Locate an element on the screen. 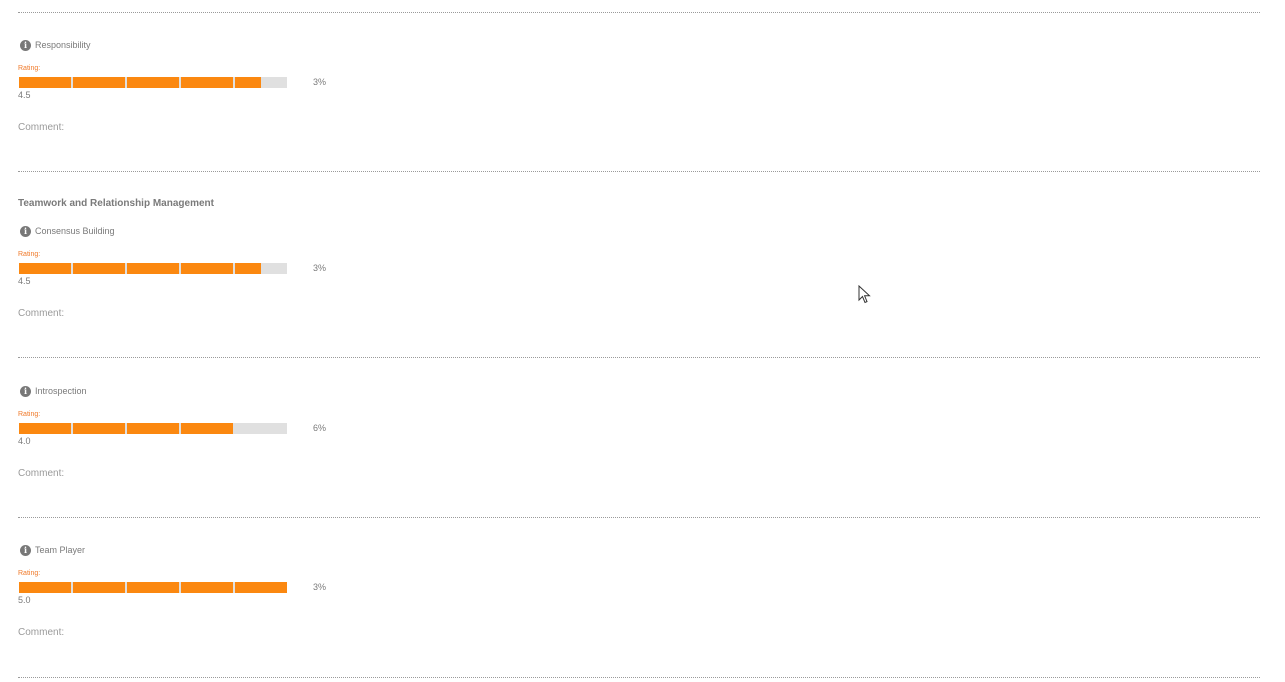 The height and width of the screenshot is (682, 1285). competency-responsibility: i Responsibility Rating: 3% 4.5 Comment: is located at coordinates (228, 99).